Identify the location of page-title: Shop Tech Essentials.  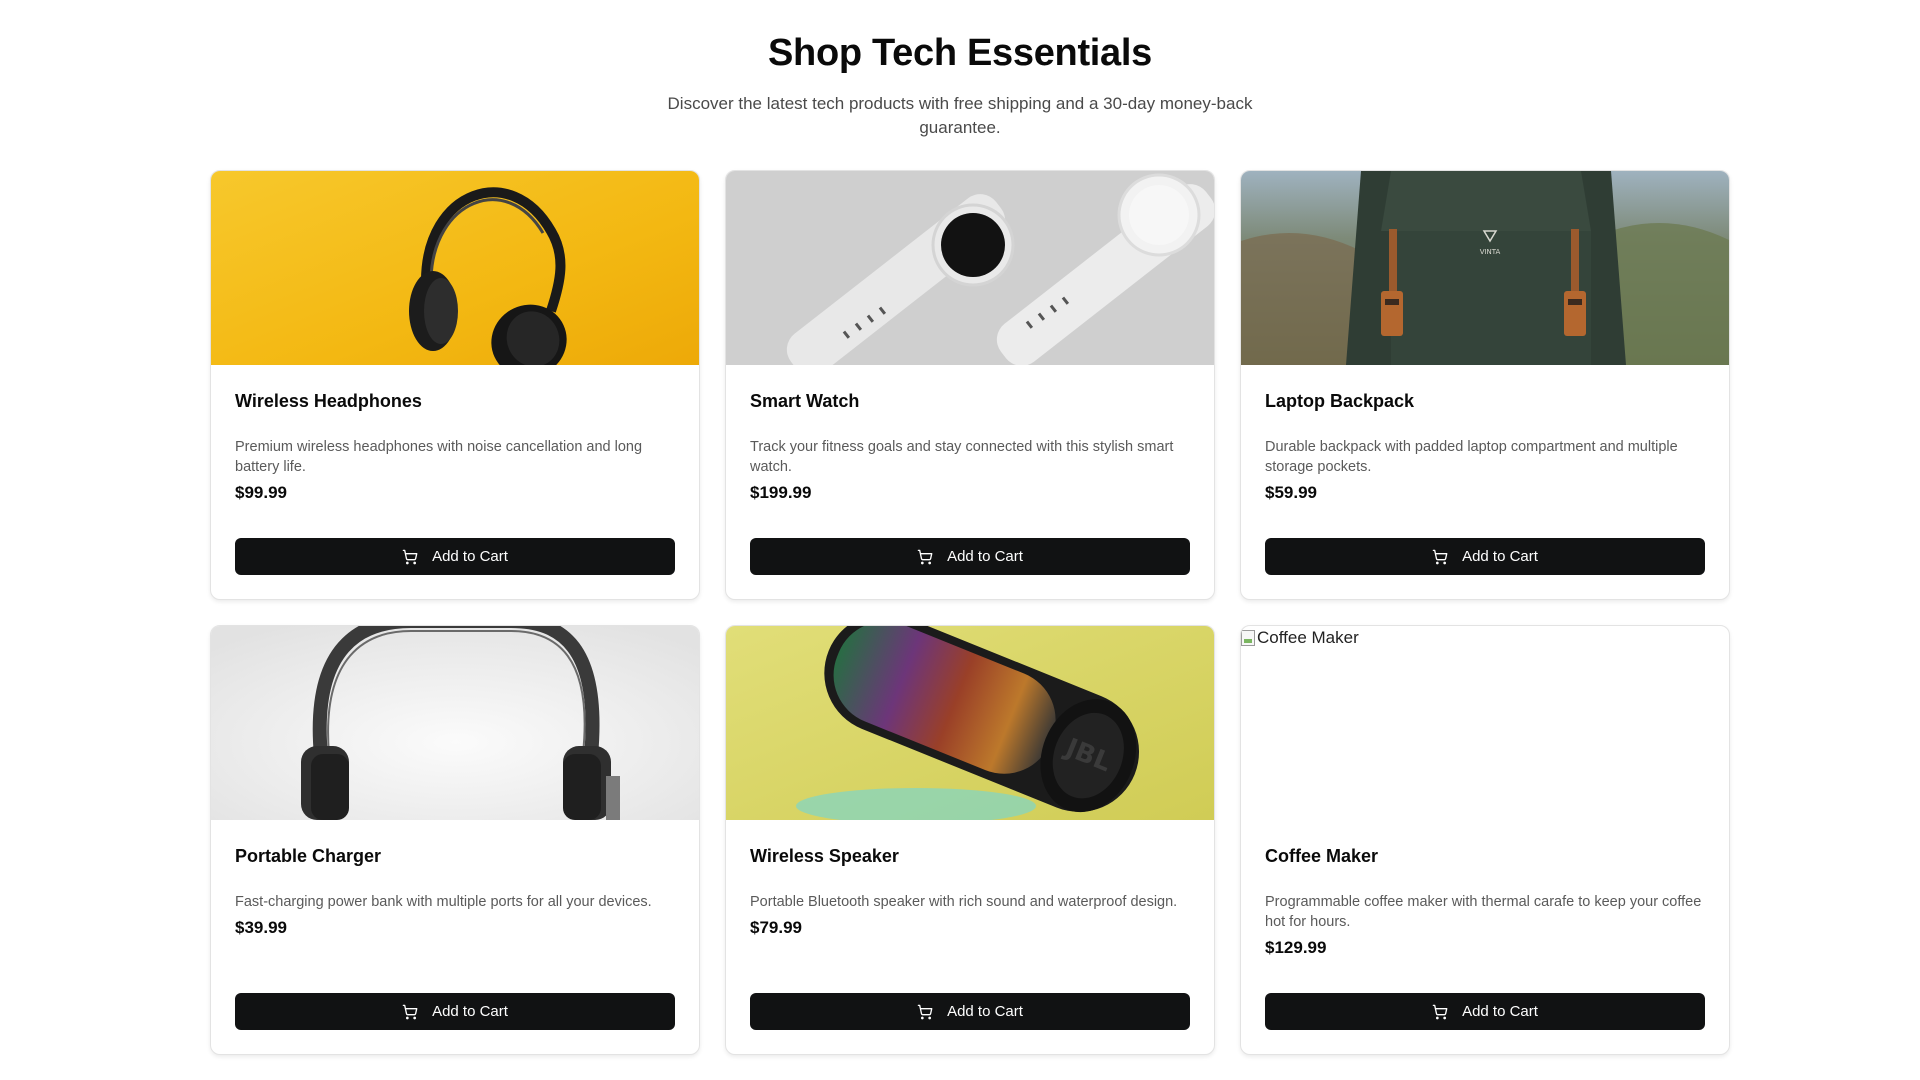
(960, 53).